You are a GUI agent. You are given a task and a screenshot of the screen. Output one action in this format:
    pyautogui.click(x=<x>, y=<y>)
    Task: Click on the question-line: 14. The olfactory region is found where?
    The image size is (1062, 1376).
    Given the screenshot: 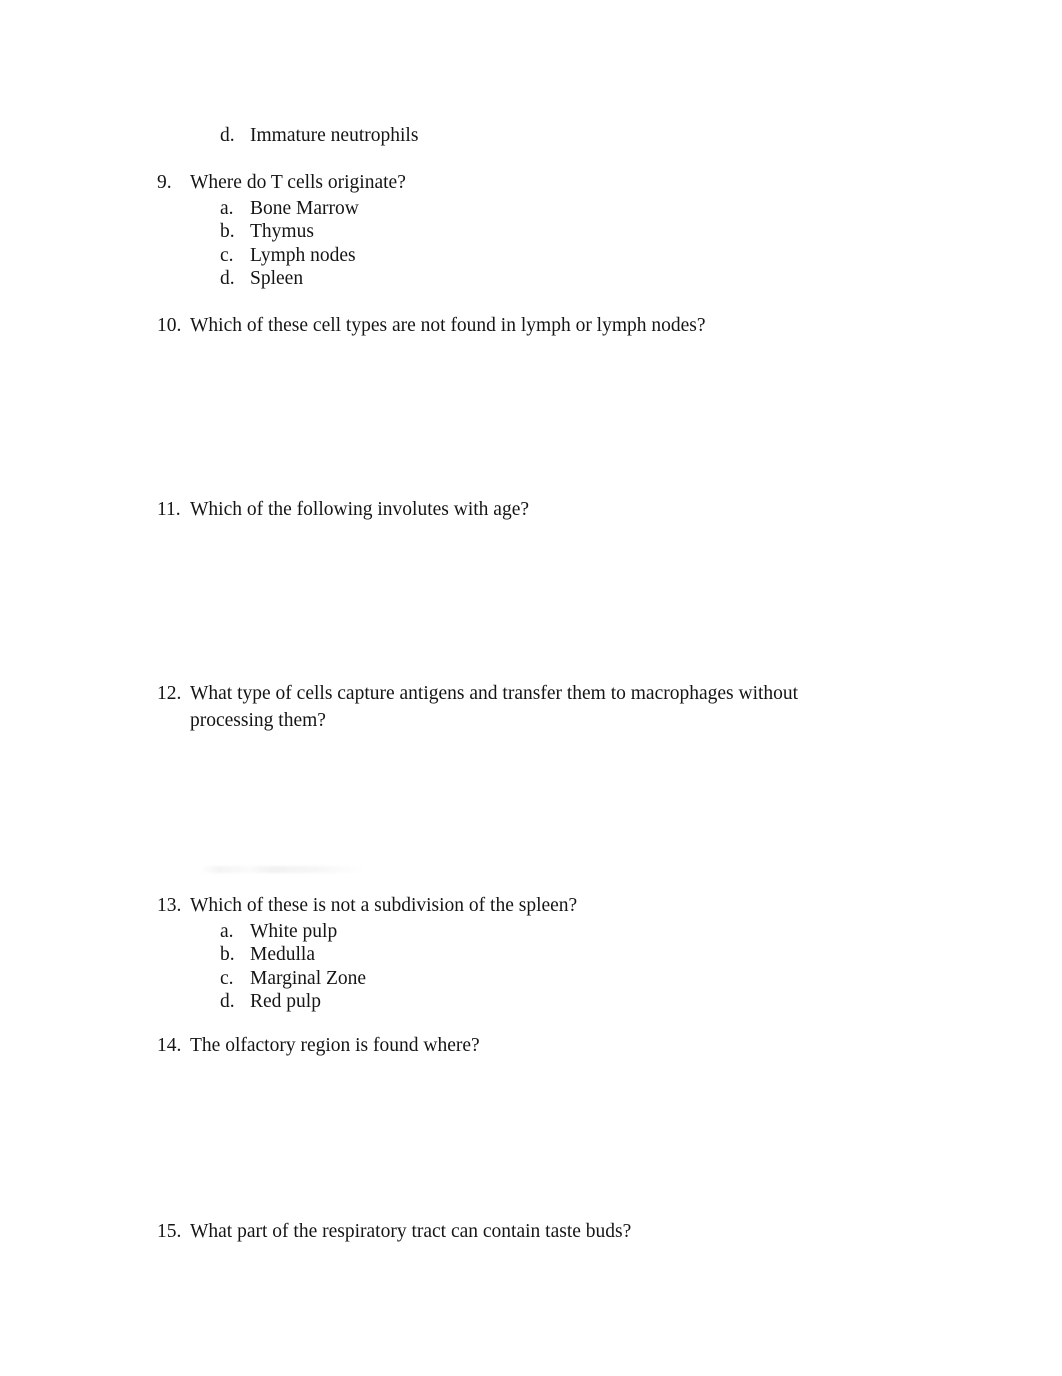 What is the action you would take?
    pyautogui.click(x=318, y=1046)
    